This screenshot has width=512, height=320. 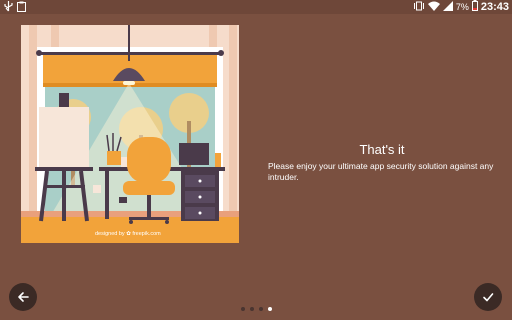 I want to click on arrow-left-icon, so click(x=23, y=297).